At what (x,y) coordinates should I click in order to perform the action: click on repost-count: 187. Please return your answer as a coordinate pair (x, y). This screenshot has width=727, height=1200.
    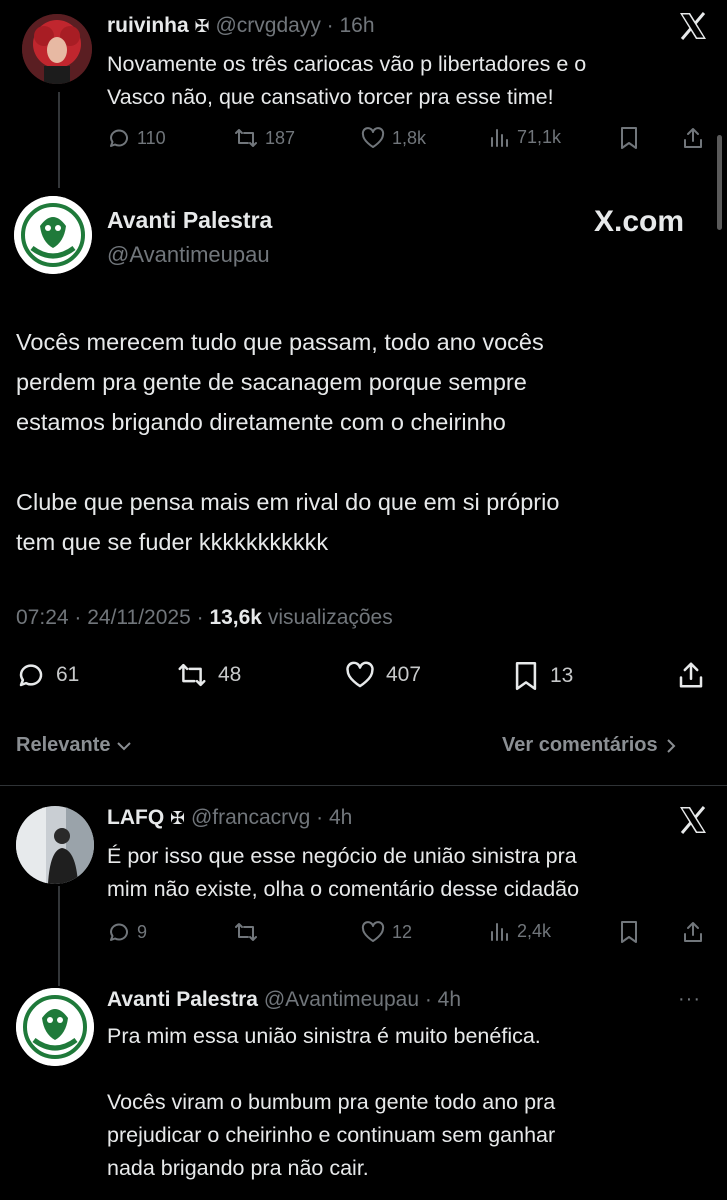
    Looking at the image, I should click on (280, 137).